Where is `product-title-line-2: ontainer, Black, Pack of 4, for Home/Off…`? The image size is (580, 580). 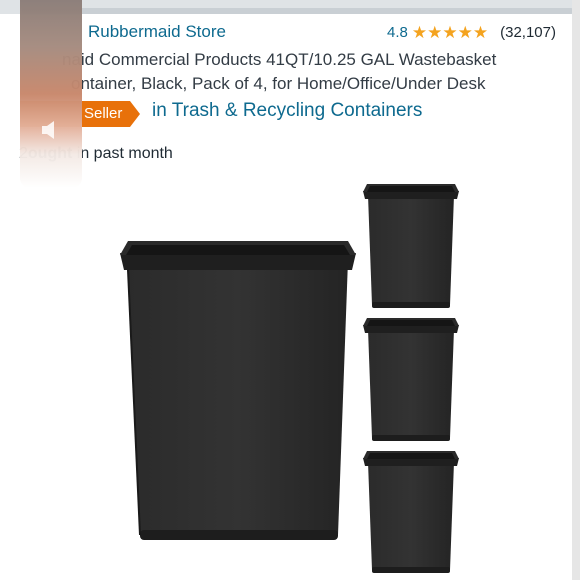
product-title-line-2: ontainer, Black, Pack of 4, for Home/Off… is located at coordinates (278, 83).